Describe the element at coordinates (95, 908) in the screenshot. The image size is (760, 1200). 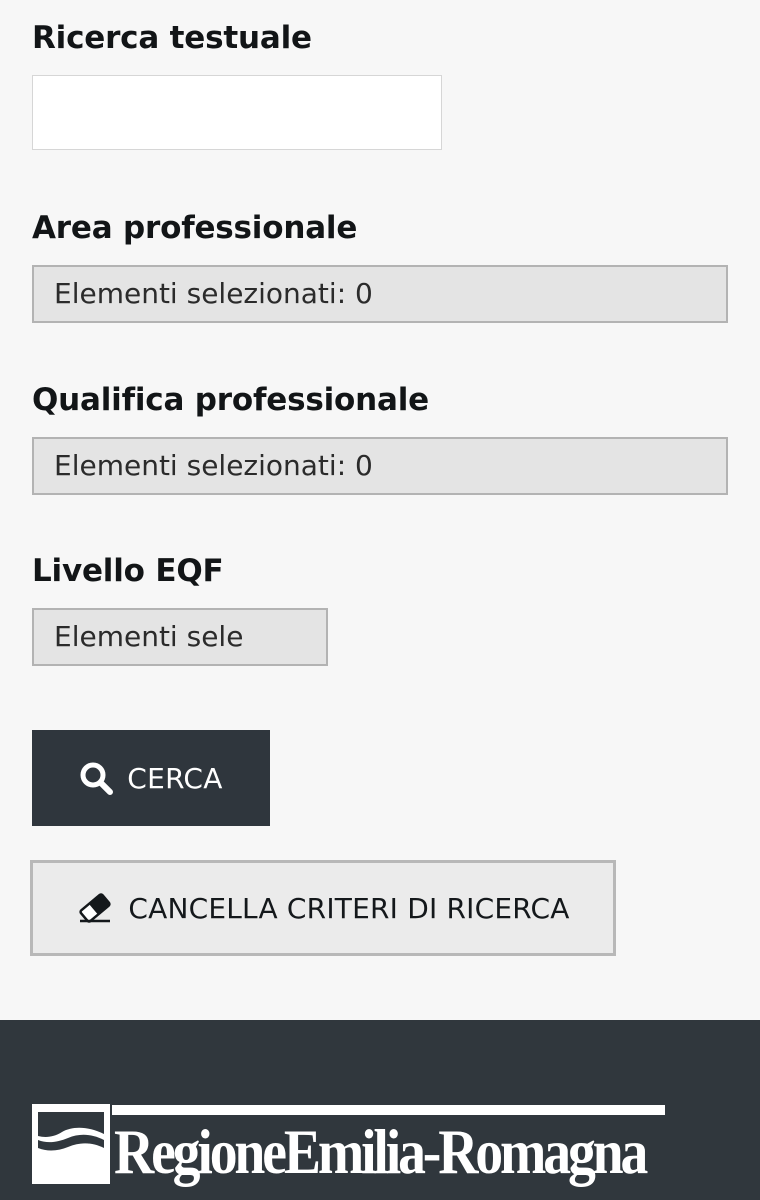
I see `eraser-icon` at that location.